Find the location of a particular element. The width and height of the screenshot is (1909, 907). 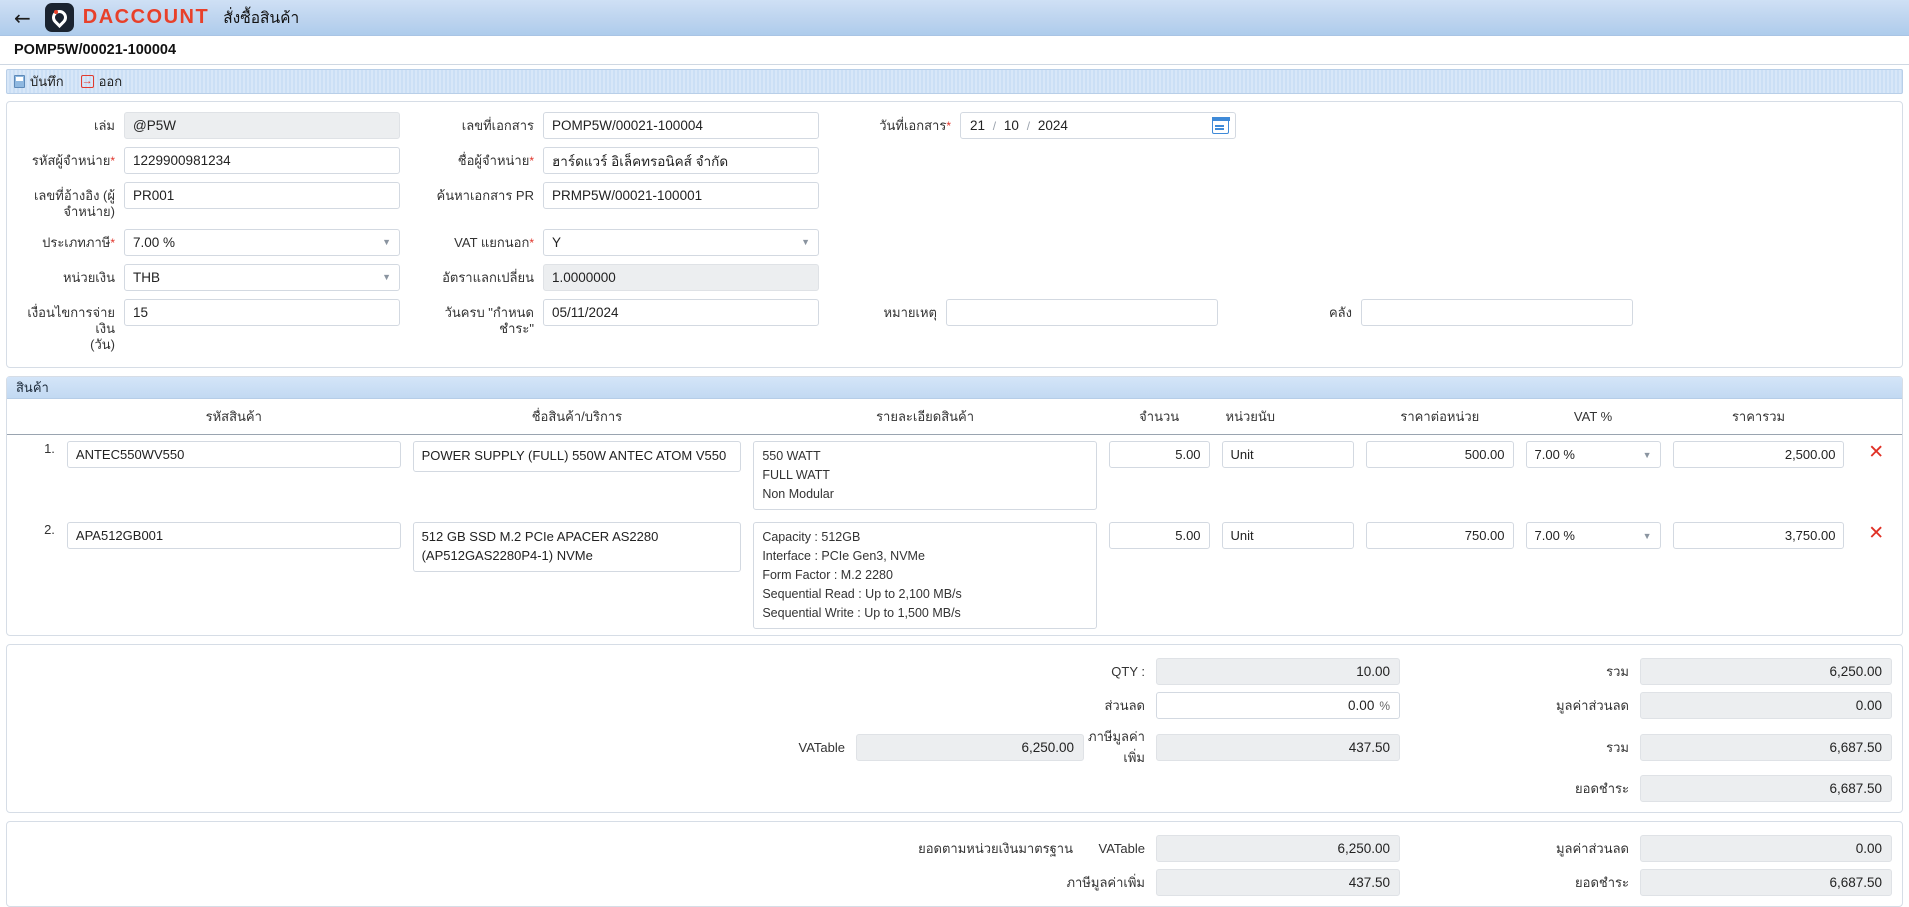

base-vat-label: ภาษีมูลค่าเพิ่ม is located at coordinates (1105, 883).